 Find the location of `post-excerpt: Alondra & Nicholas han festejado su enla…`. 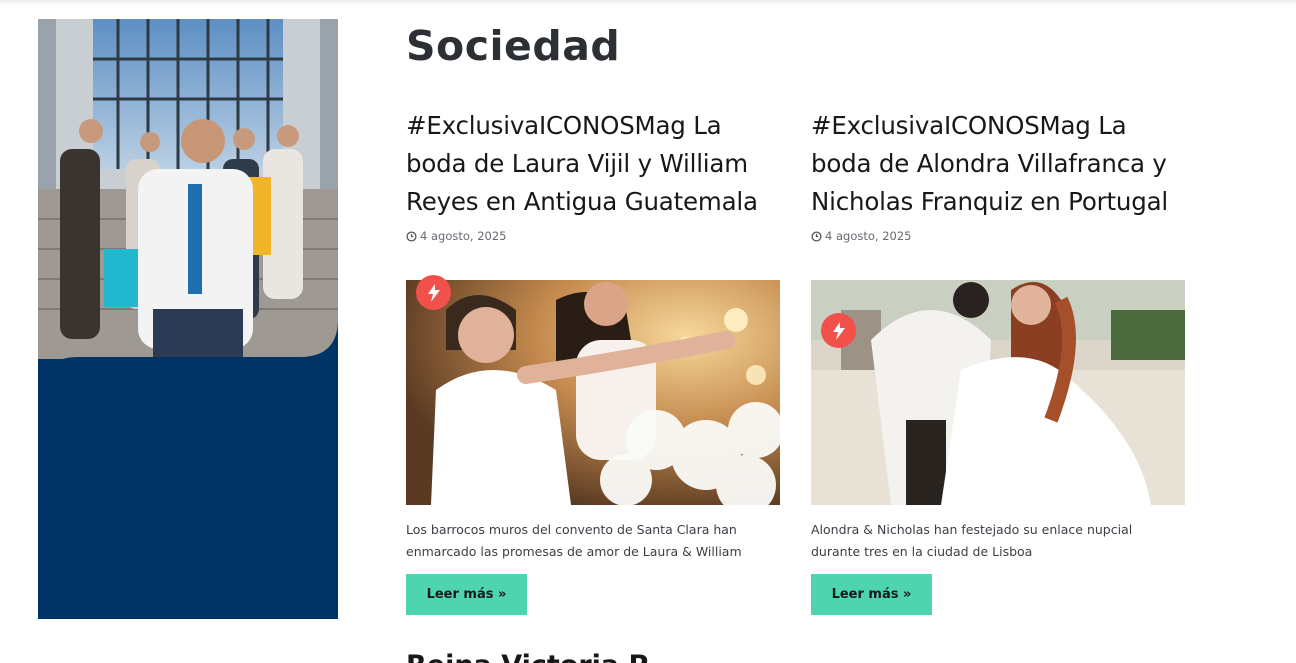

post-excerpt: Alondra & Nicholas han festejado su enla… is located at coordinates (972, 540).